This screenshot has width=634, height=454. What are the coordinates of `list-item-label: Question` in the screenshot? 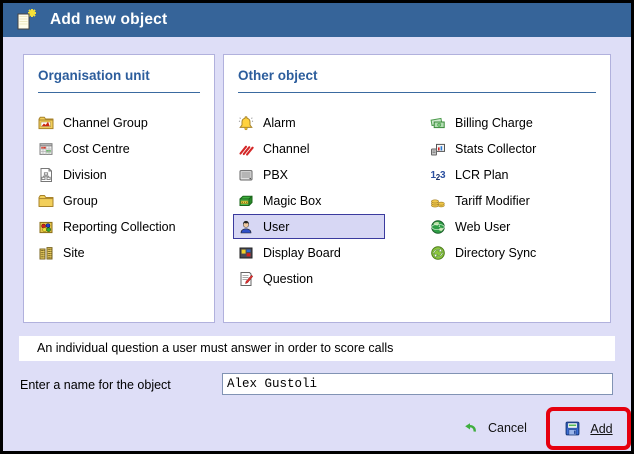 It's located at (288, 278).